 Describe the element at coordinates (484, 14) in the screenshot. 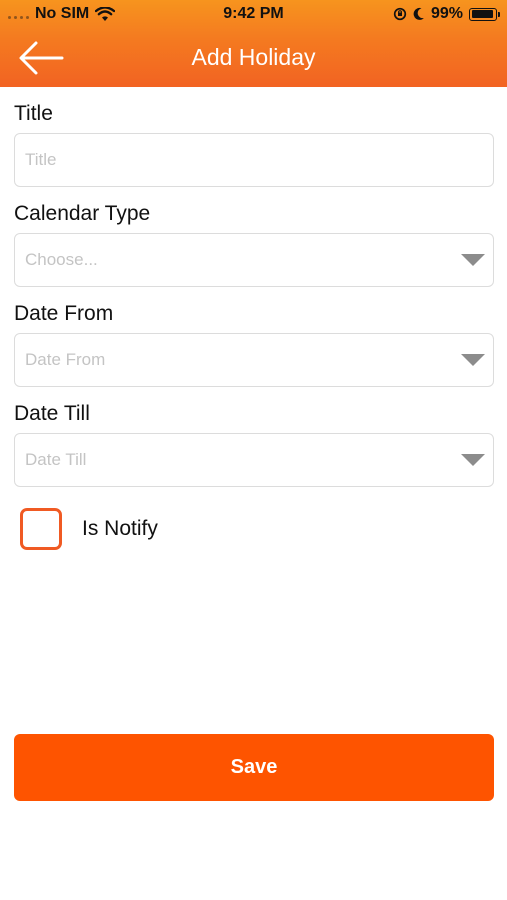

I see `battery-icon` at that location.